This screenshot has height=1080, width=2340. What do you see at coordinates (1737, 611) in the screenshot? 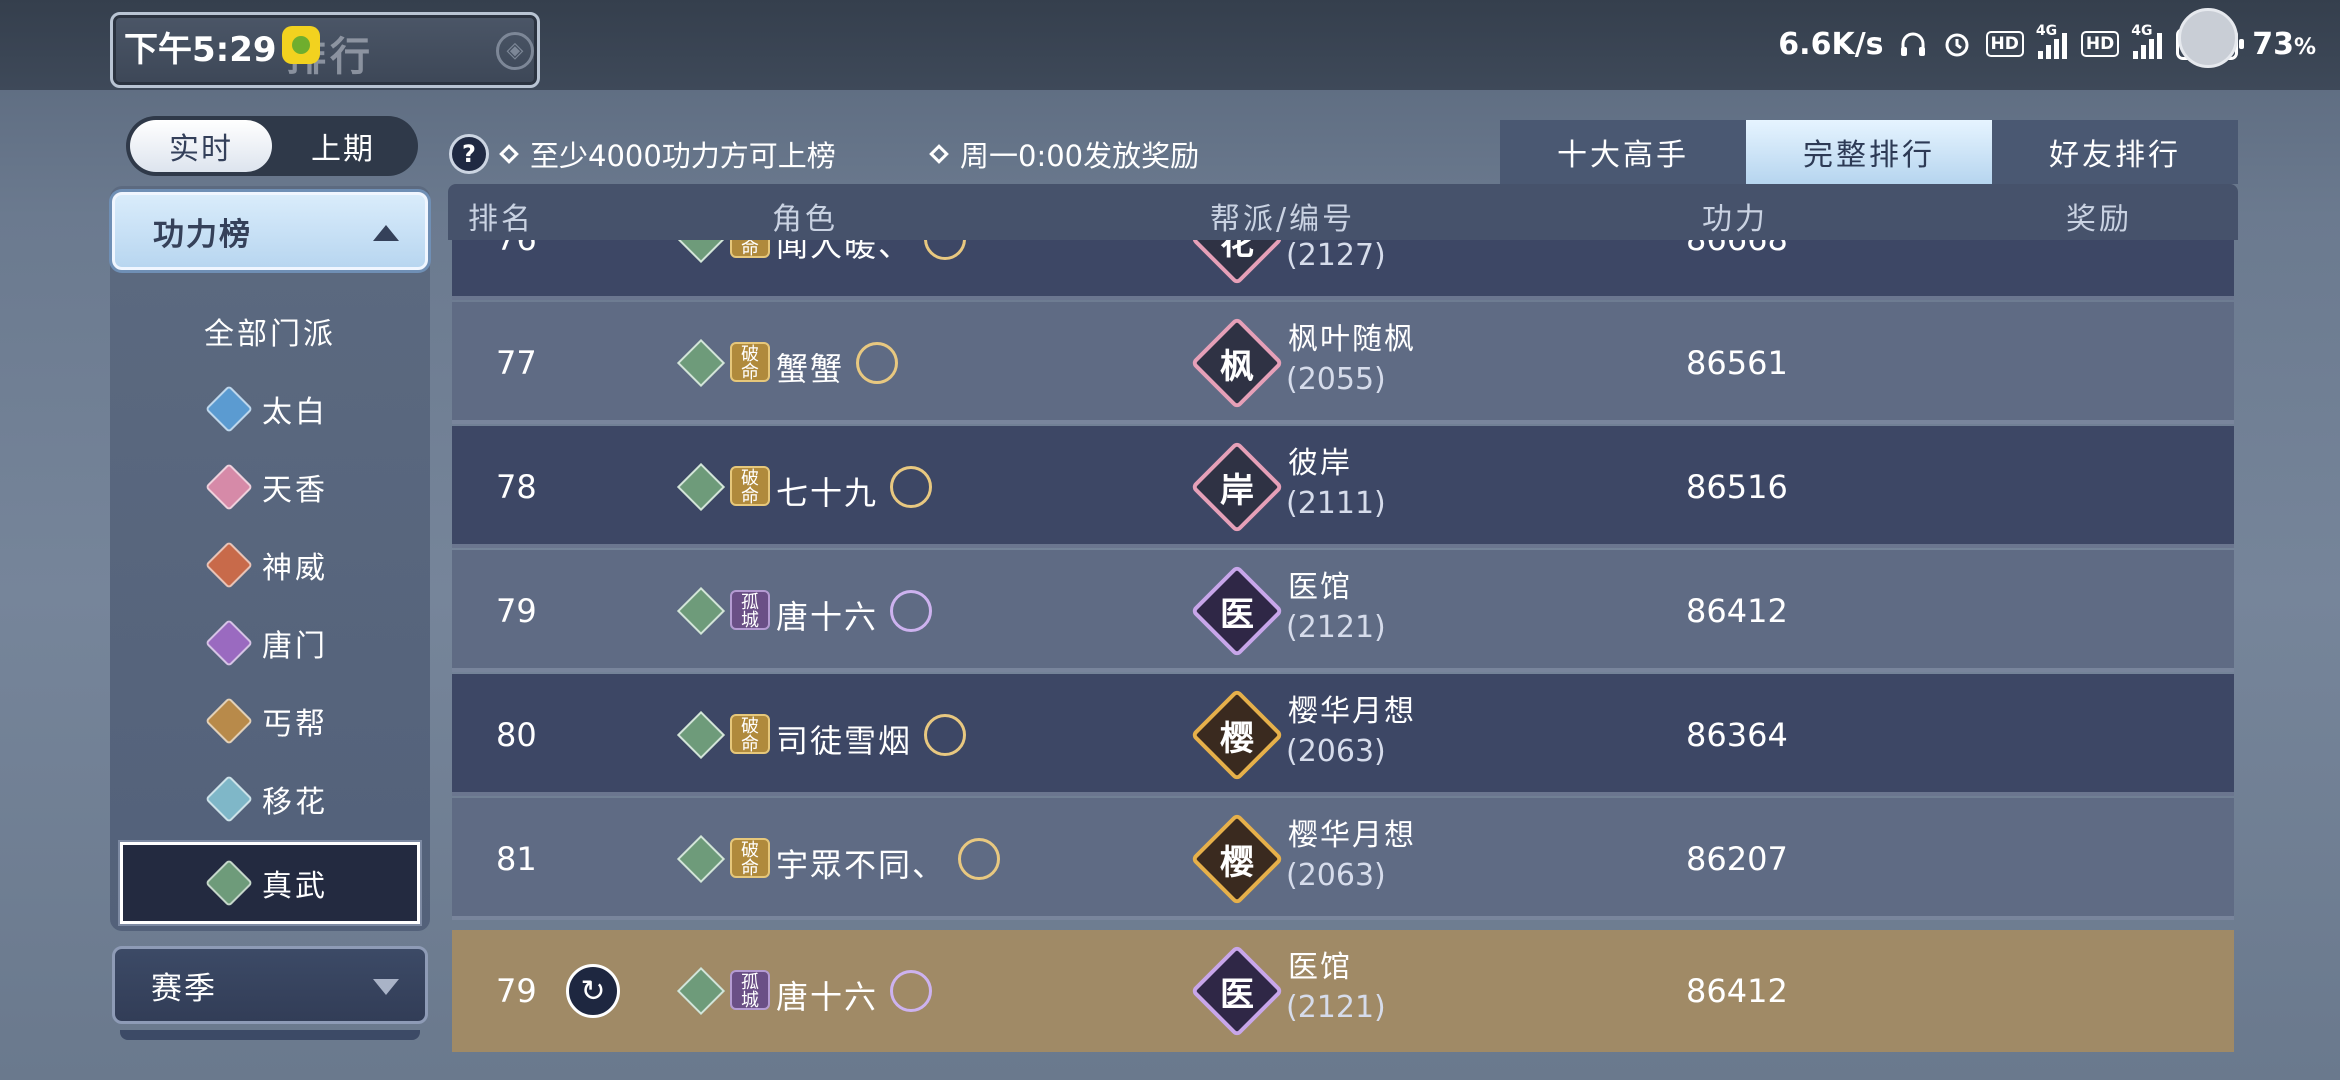
I see `power-value: 86412` at bounding box center [1737, 611].